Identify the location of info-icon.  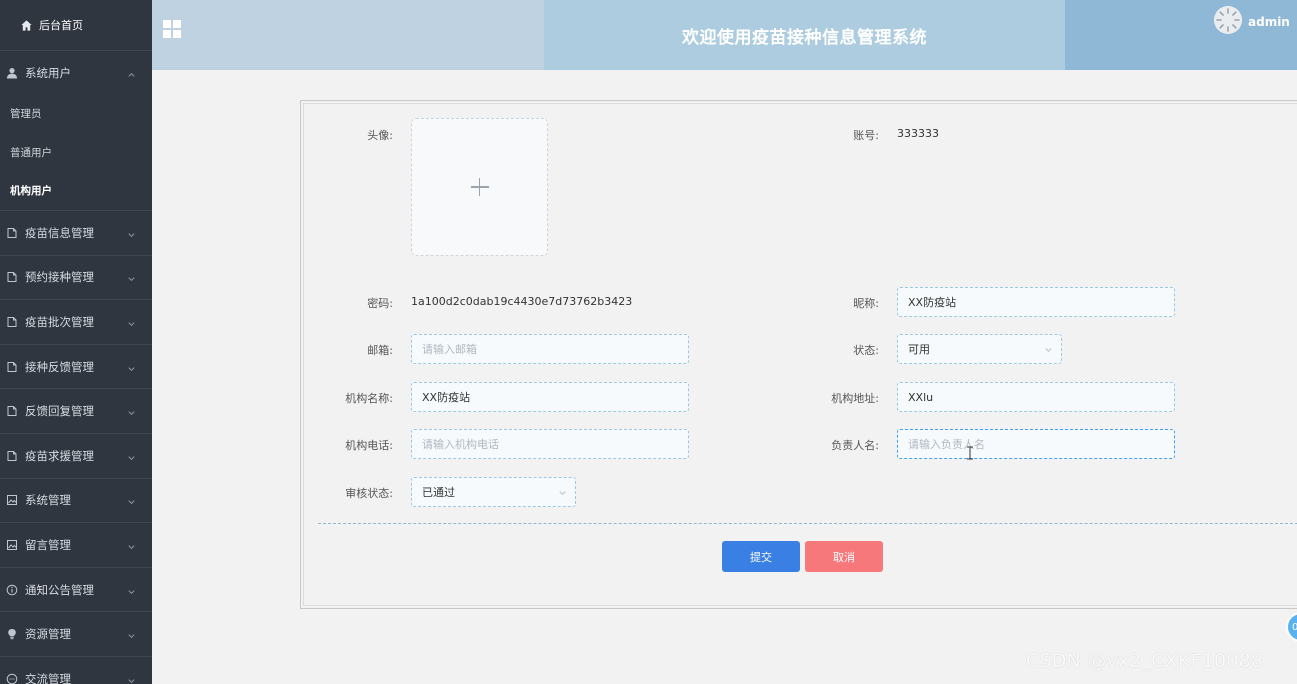
(12, 590).